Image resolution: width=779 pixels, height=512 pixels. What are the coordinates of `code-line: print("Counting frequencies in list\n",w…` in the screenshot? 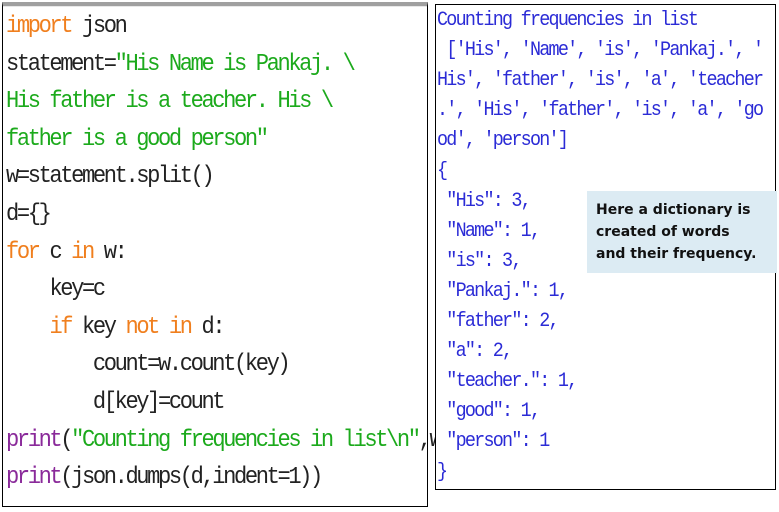 It's located at (230, 441).